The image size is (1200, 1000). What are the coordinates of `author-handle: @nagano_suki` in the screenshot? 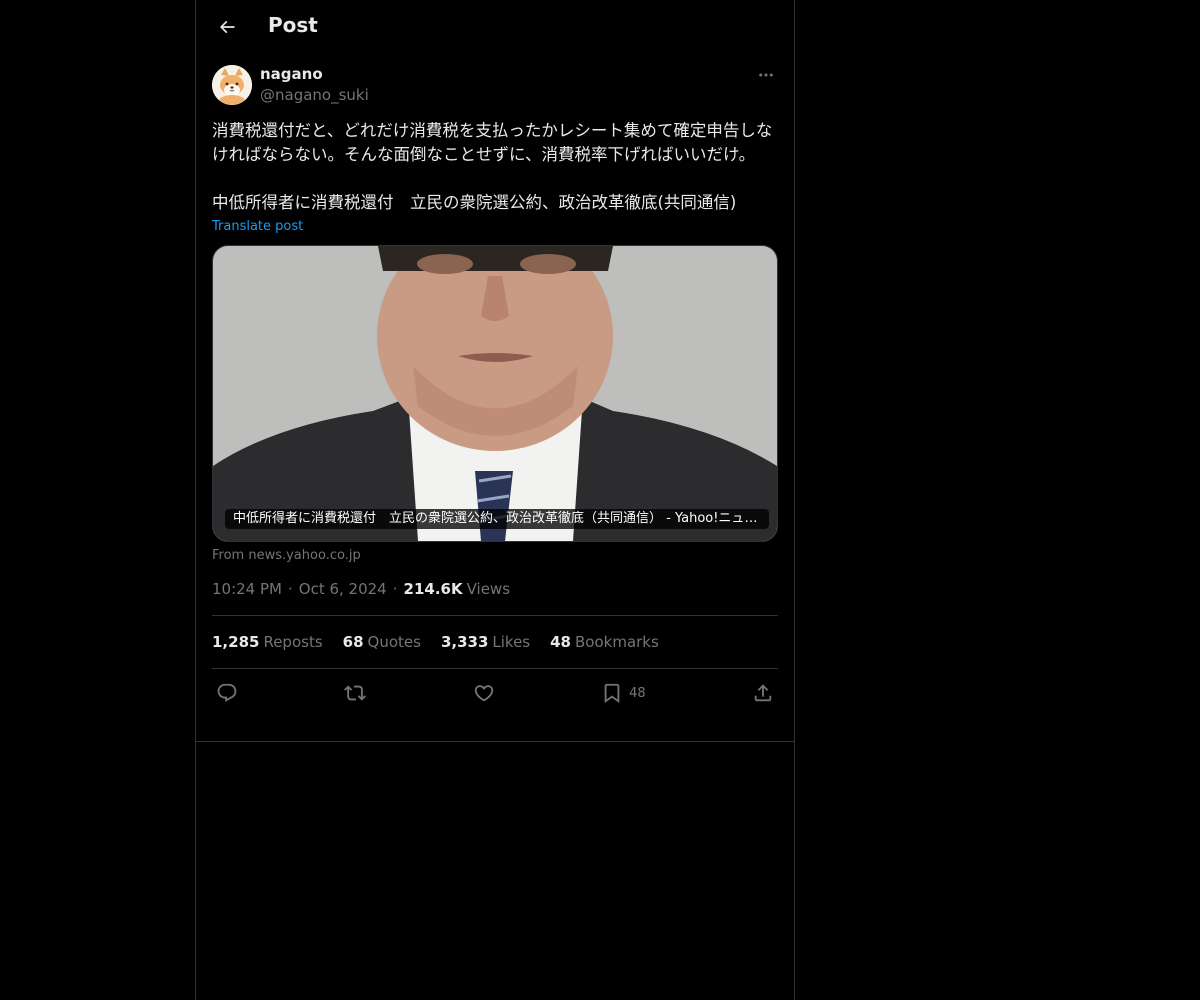 It's located at (314, 95).